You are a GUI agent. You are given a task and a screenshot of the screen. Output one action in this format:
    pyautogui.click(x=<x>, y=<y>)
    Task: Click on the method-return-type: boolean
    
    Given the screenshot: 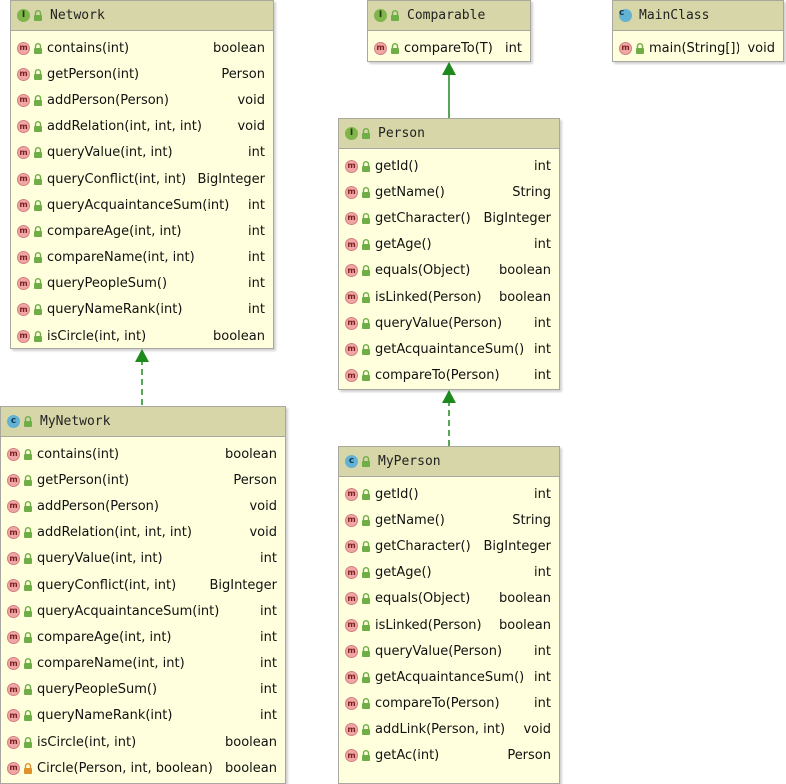 What is the action you would take?
    pyautogui.click(x=239, y=336)
    